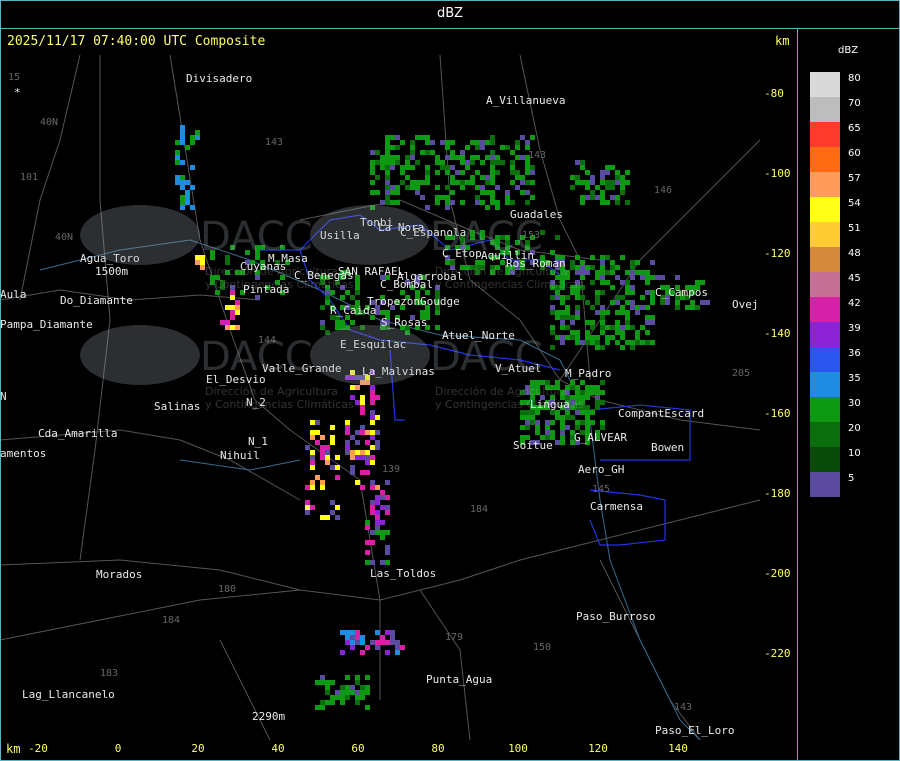 This screenshot has width=900, height=761. Describe the element at coordinates (854, 103) in the screenshot. I see `legend-value: 70` at that location.